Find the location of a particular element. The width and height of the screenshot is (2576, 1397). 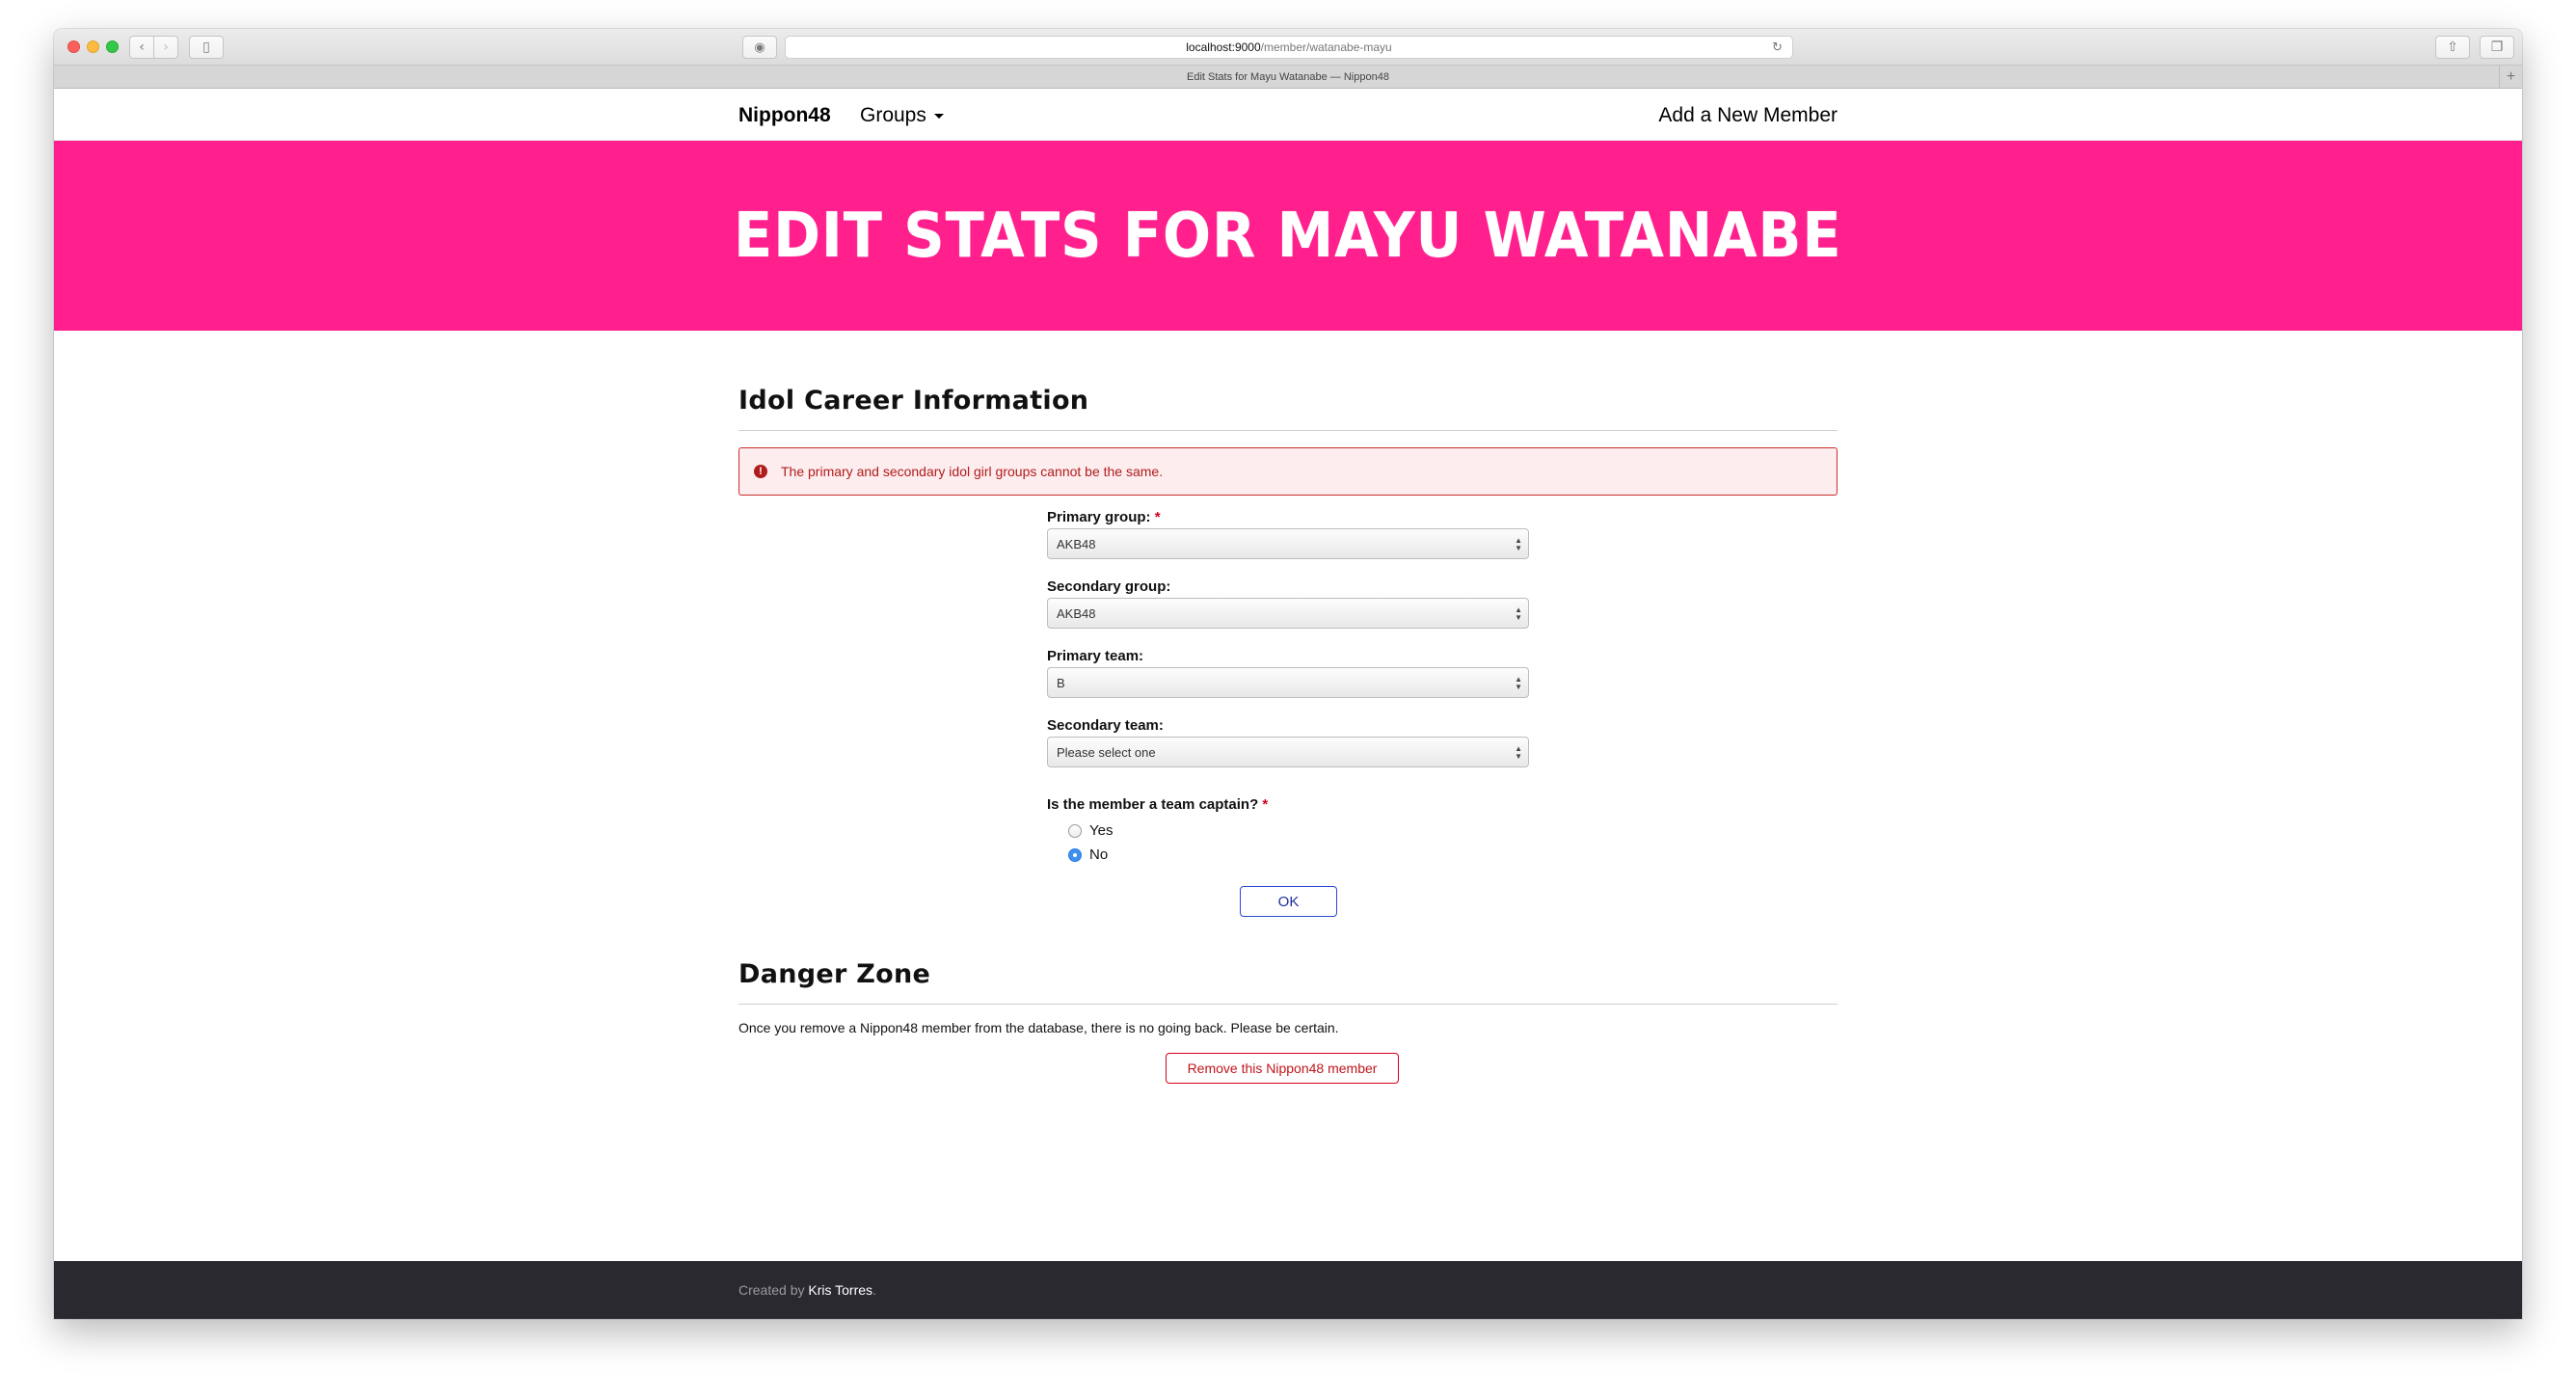

share-button: ⇧ is located at coordinates (2453, 47).